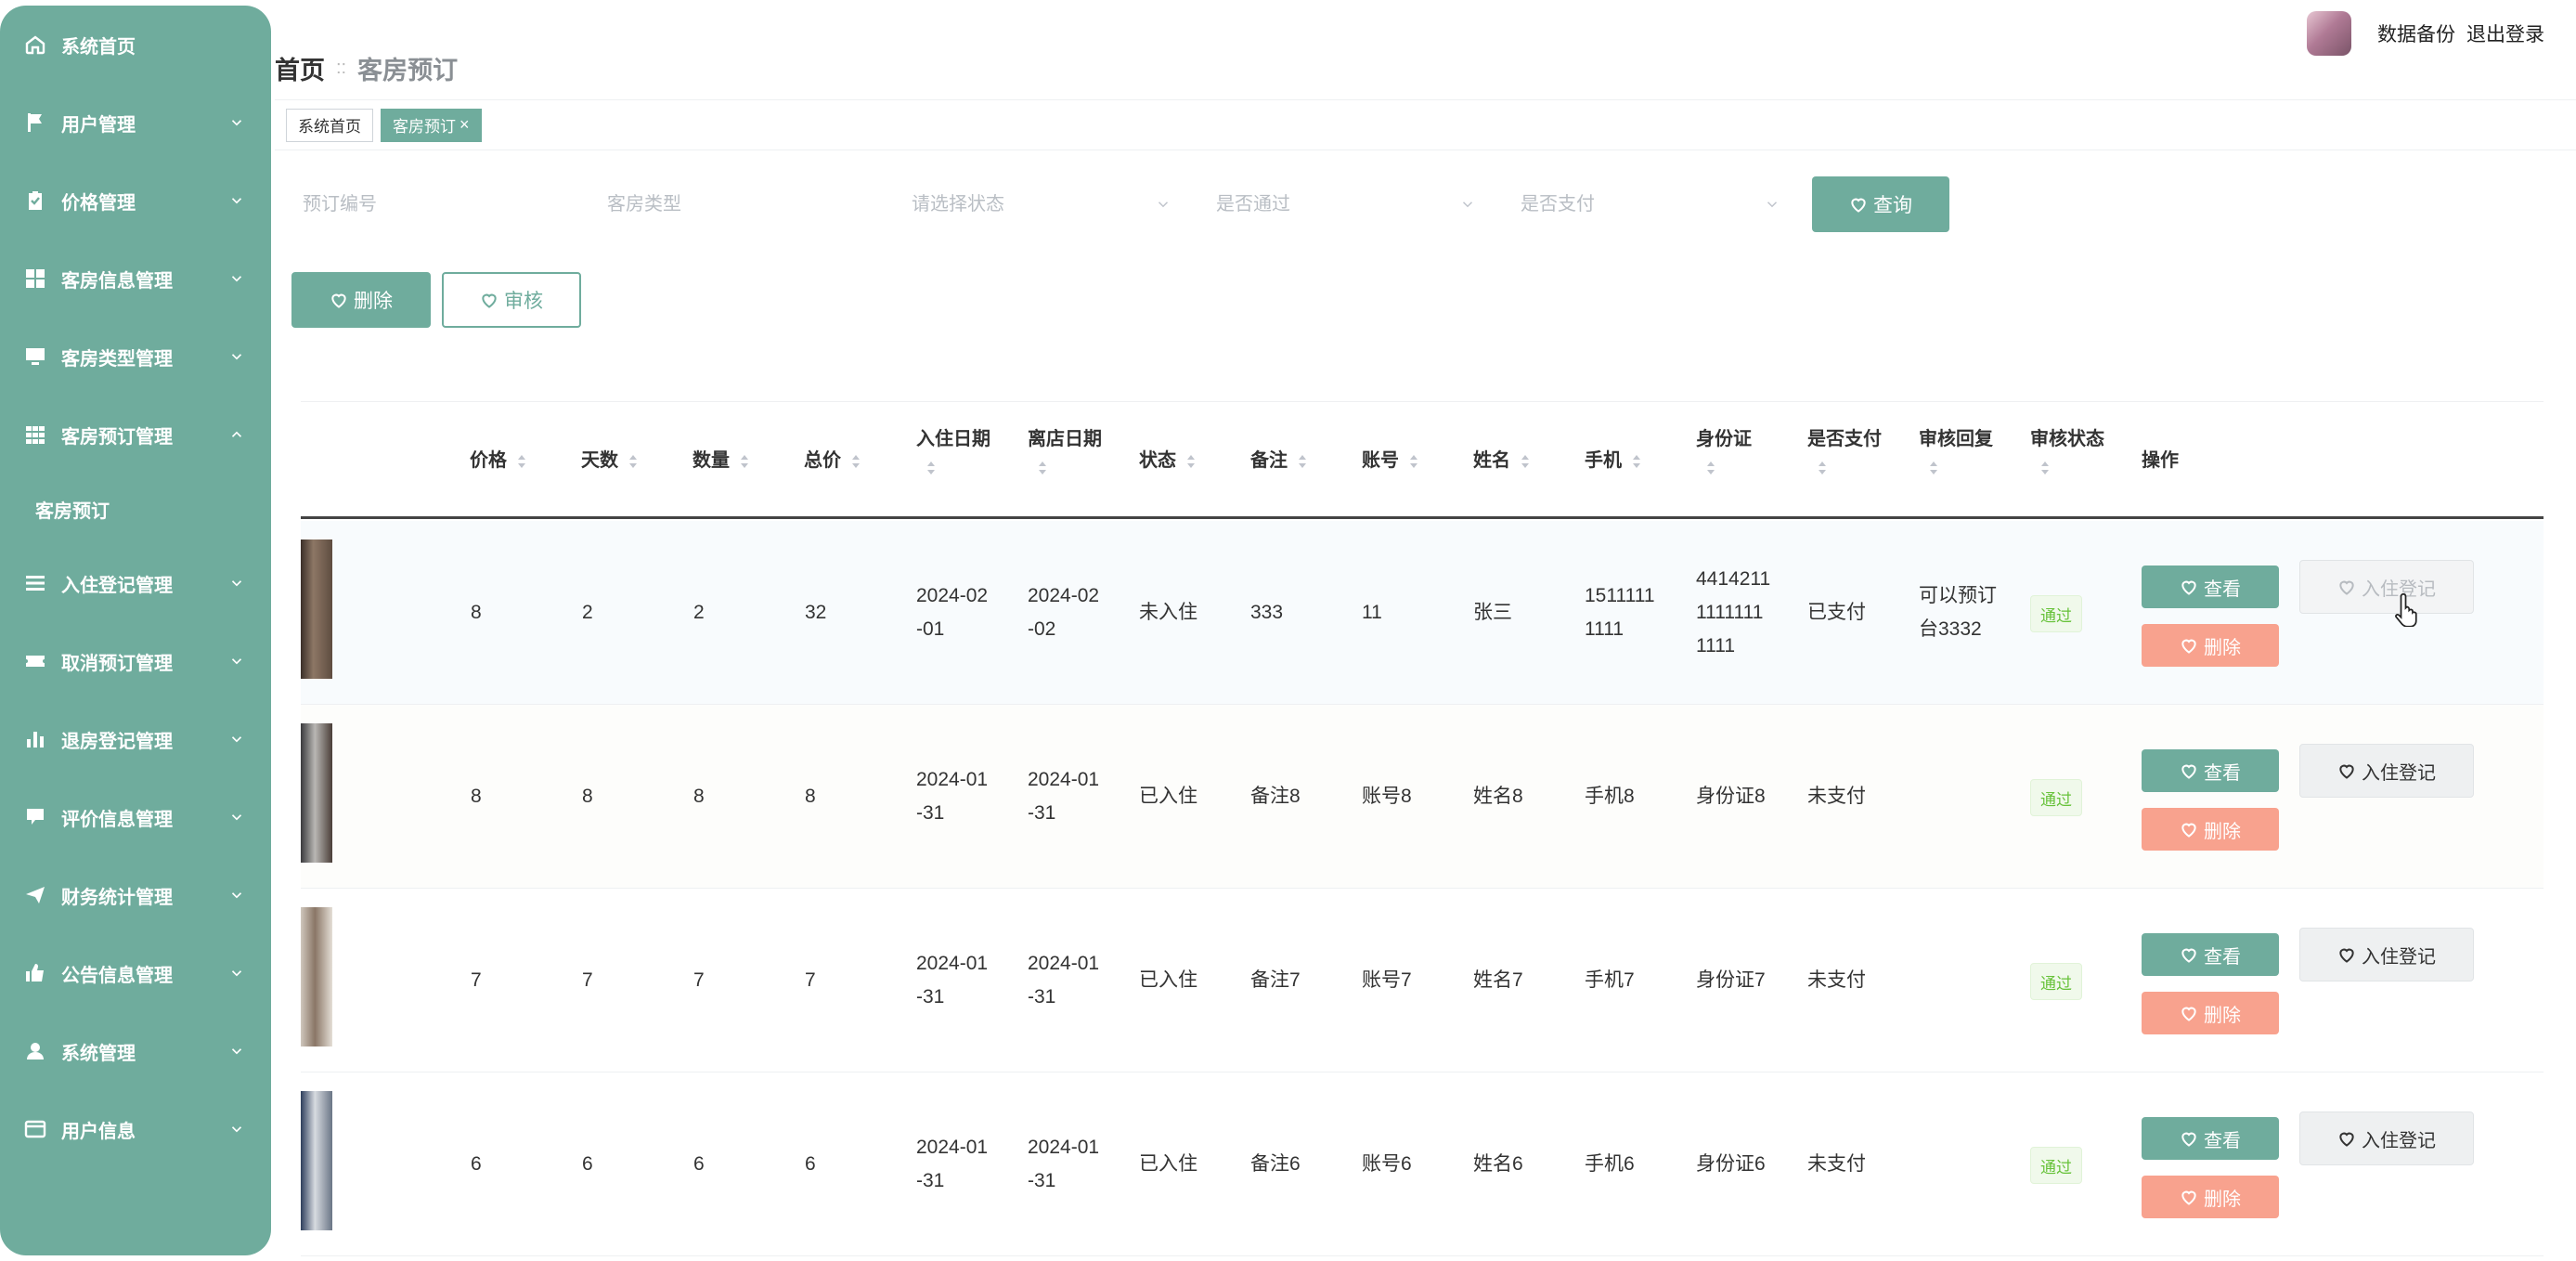  Describe the element at coordinates (721, 460) in the screenshot. I see `th-qty: 数量` at that location.